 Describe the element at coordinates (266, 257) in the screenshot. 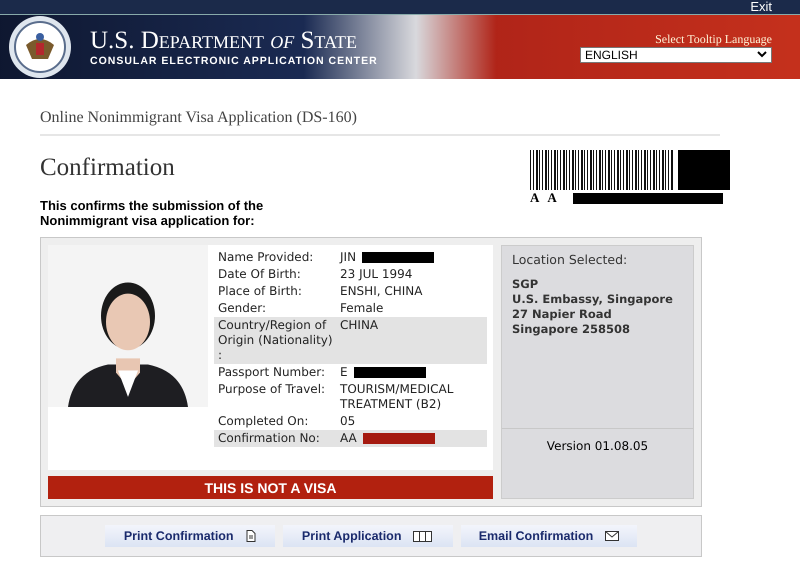

I see `field-label: Name Provided:` at that location.